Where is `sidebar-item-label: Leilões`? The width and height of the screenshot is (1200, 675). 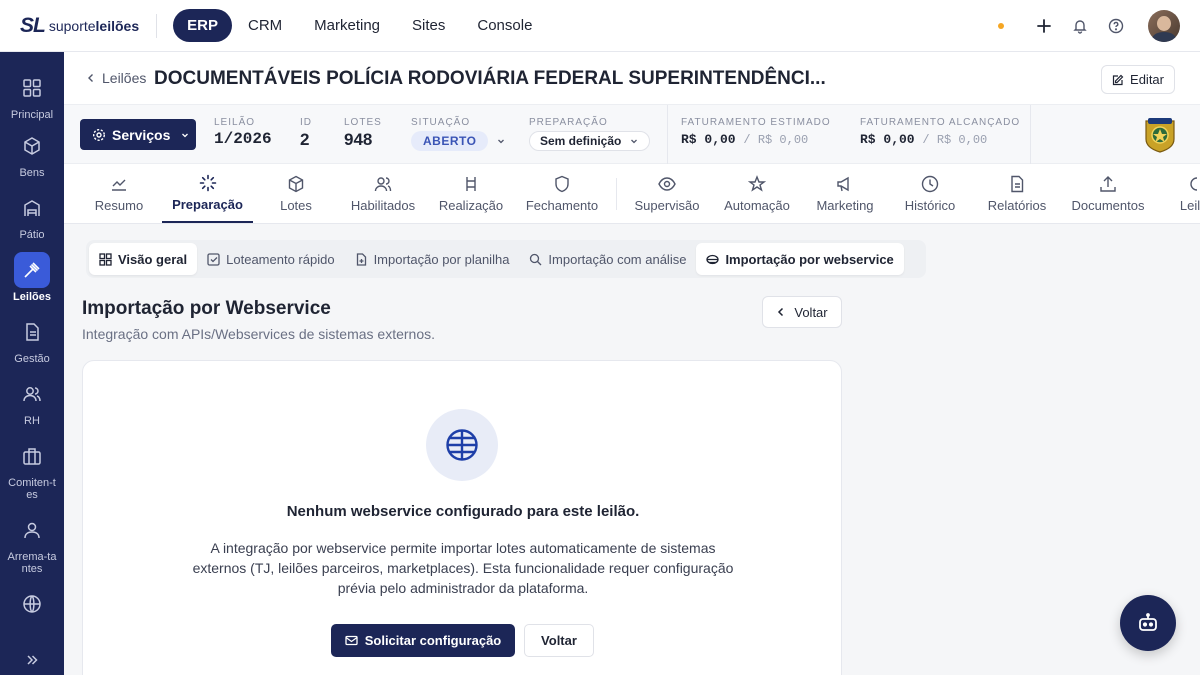
sidebar-item-label: Leilões is located at coordinates (32, 297).